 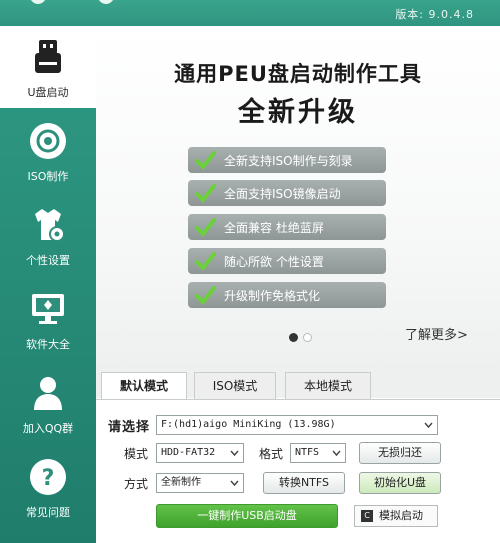 I want to click on initialize-usb-button: 初始化U盘, so click(x=400, y=483).